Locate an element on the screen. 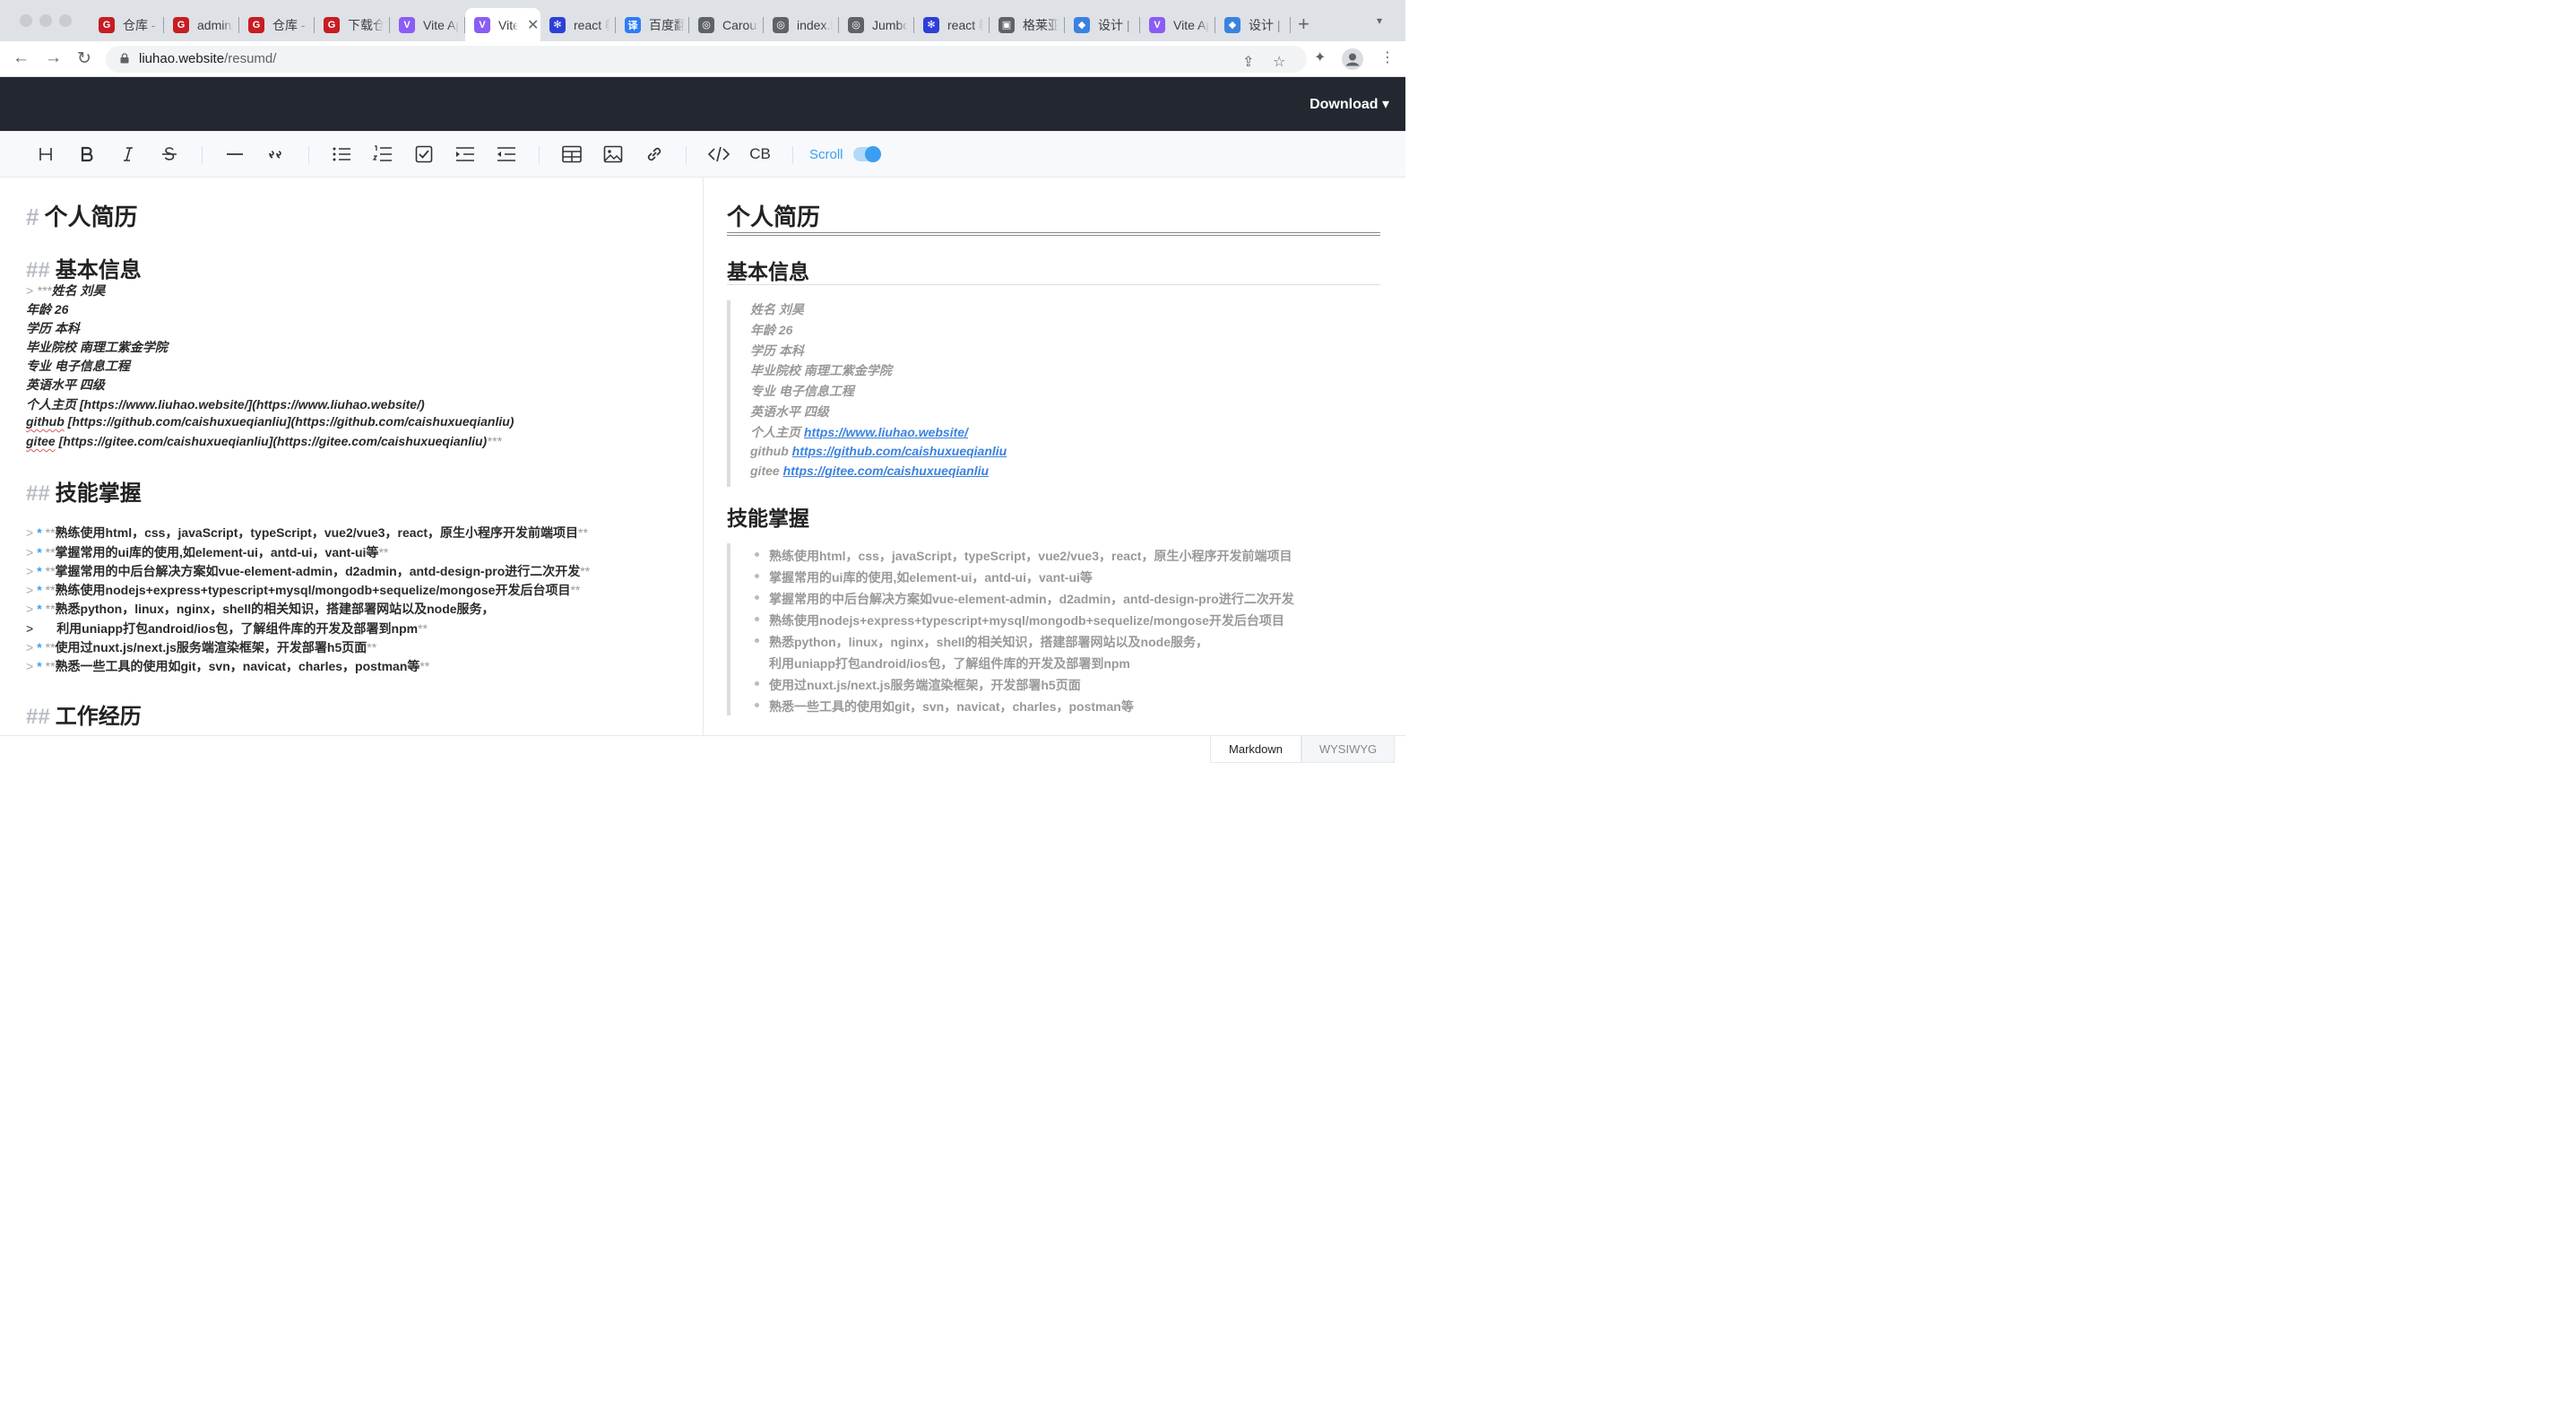  spellcheck-word: gitee is located at coordinates (41, 441).